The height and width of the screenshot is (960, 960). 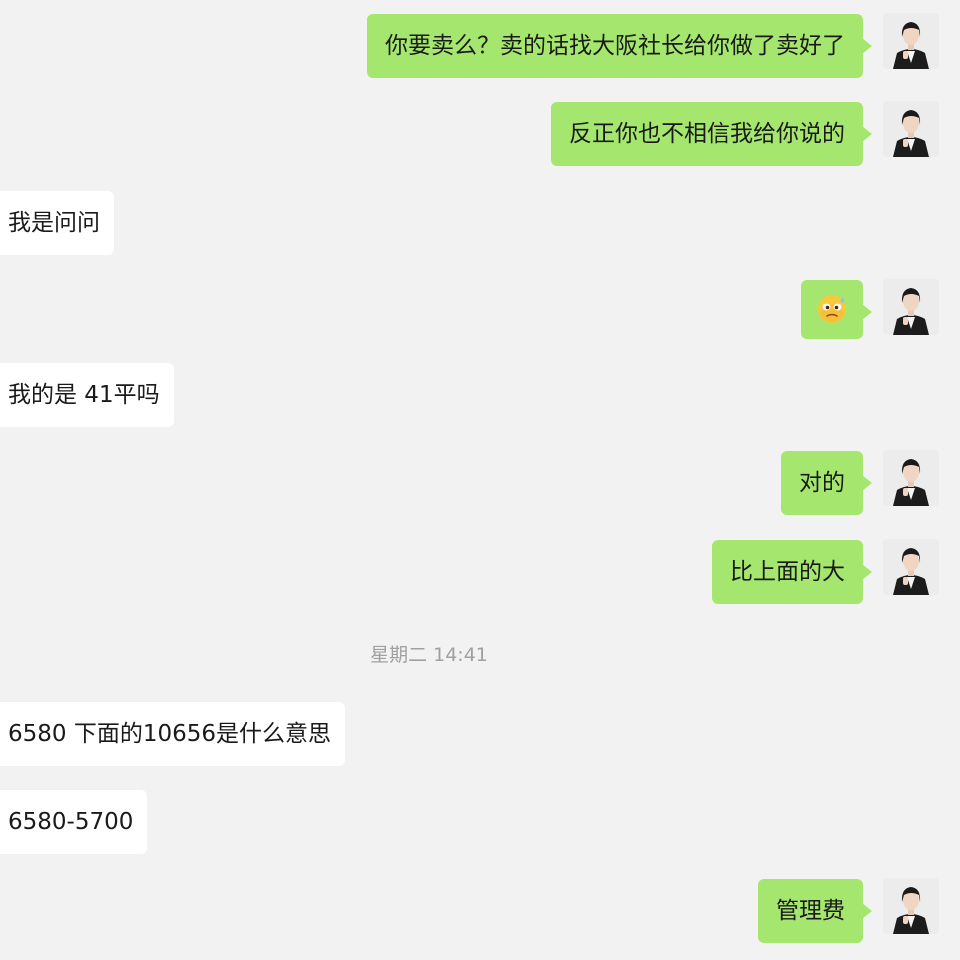 I want to click on received-message-bubble: 6580-5700, so click(x=74, y=822).